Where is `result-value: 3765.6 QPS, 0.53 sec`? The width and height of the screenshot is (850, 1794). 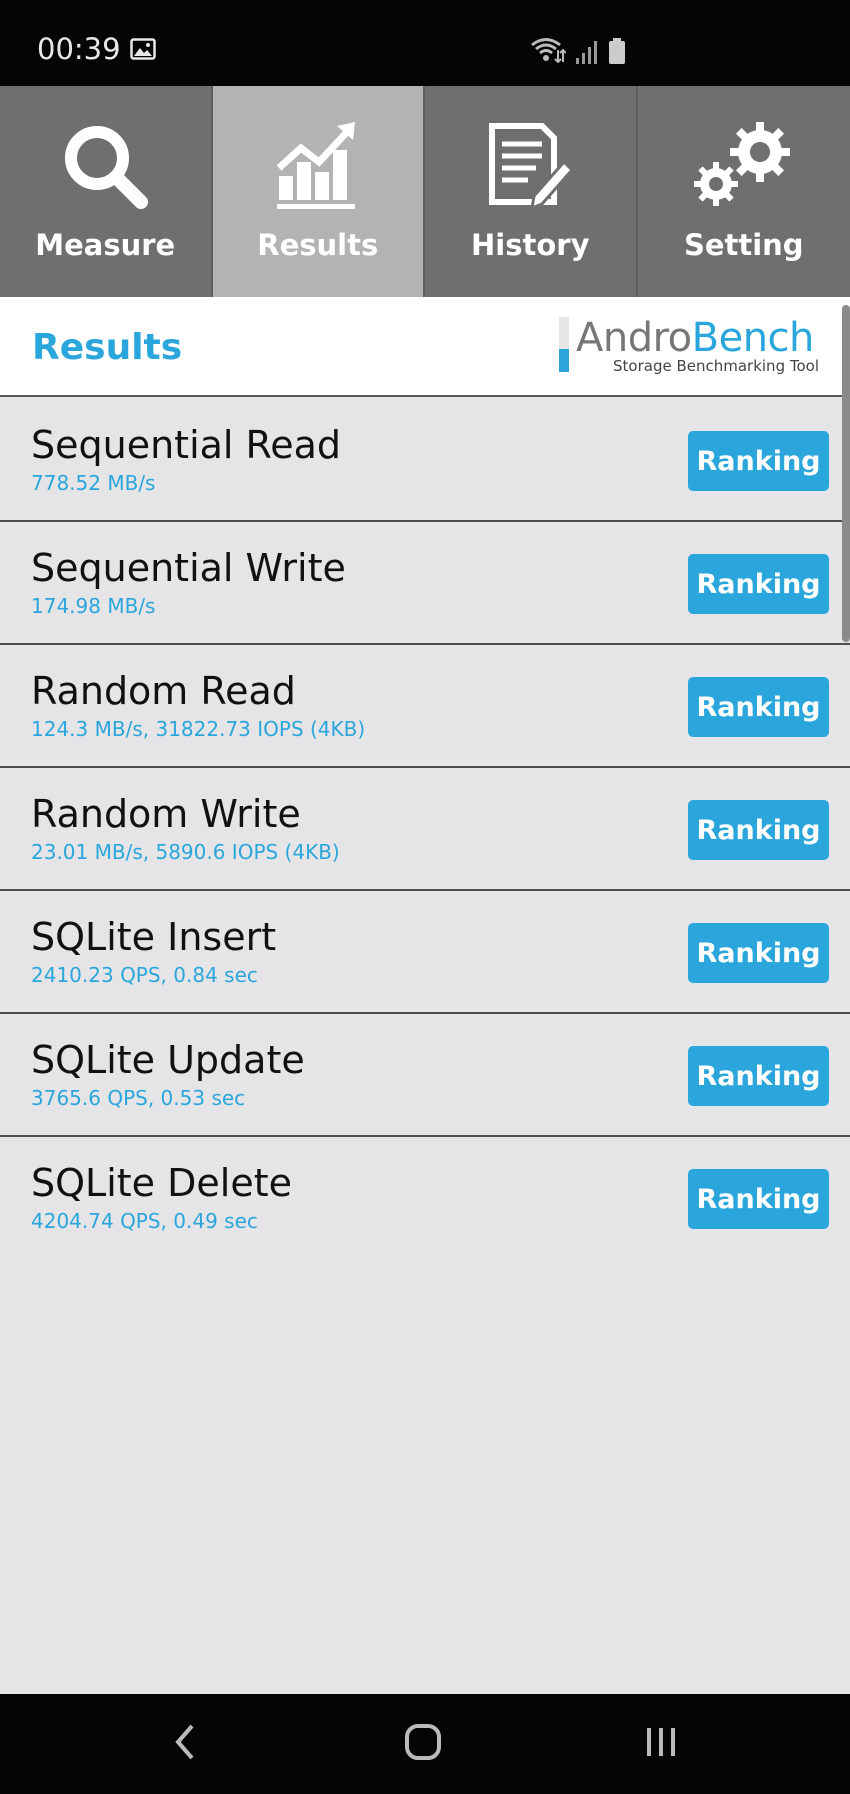
result-value: 3765.6 QPS, 0.53 sec is located at coordinates (138, 1098).